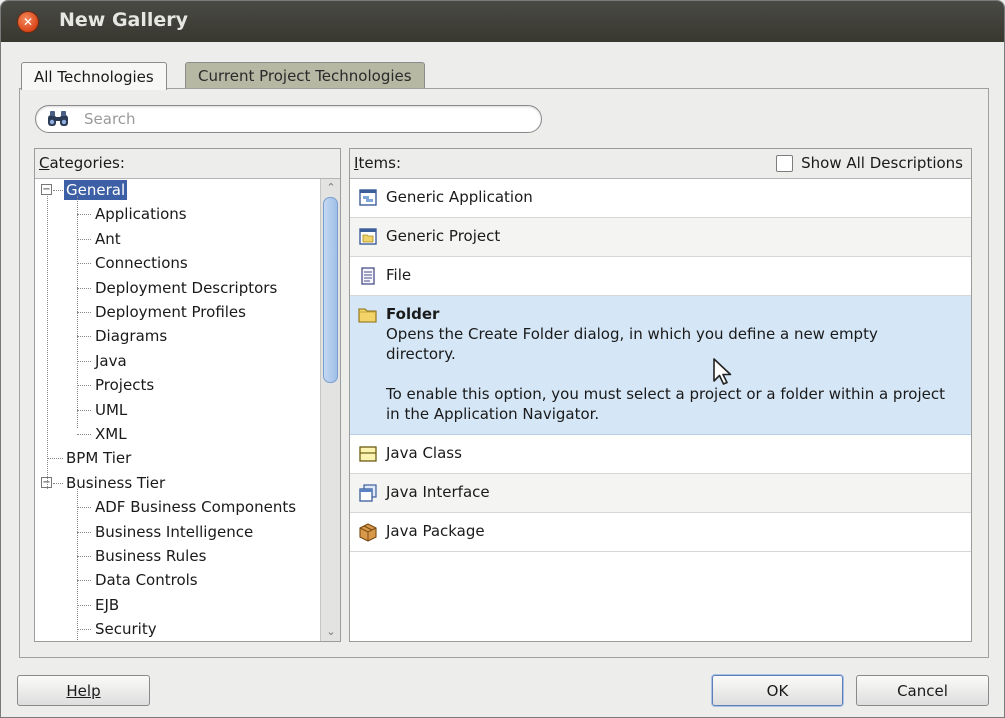 This screenshot has width=1005, height=718. I want to click on ok-button-label: OK, so click(777, 690).